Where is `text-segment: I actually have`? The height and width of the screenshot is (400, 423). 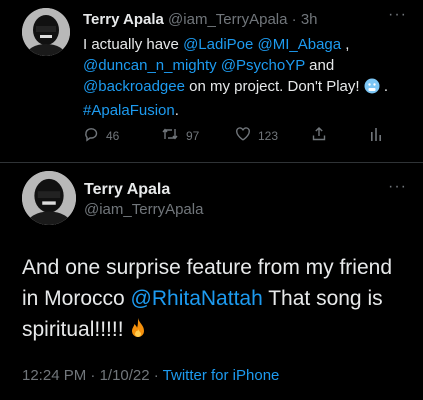
text-segment: I actually have is located at coordinates (133, 44).